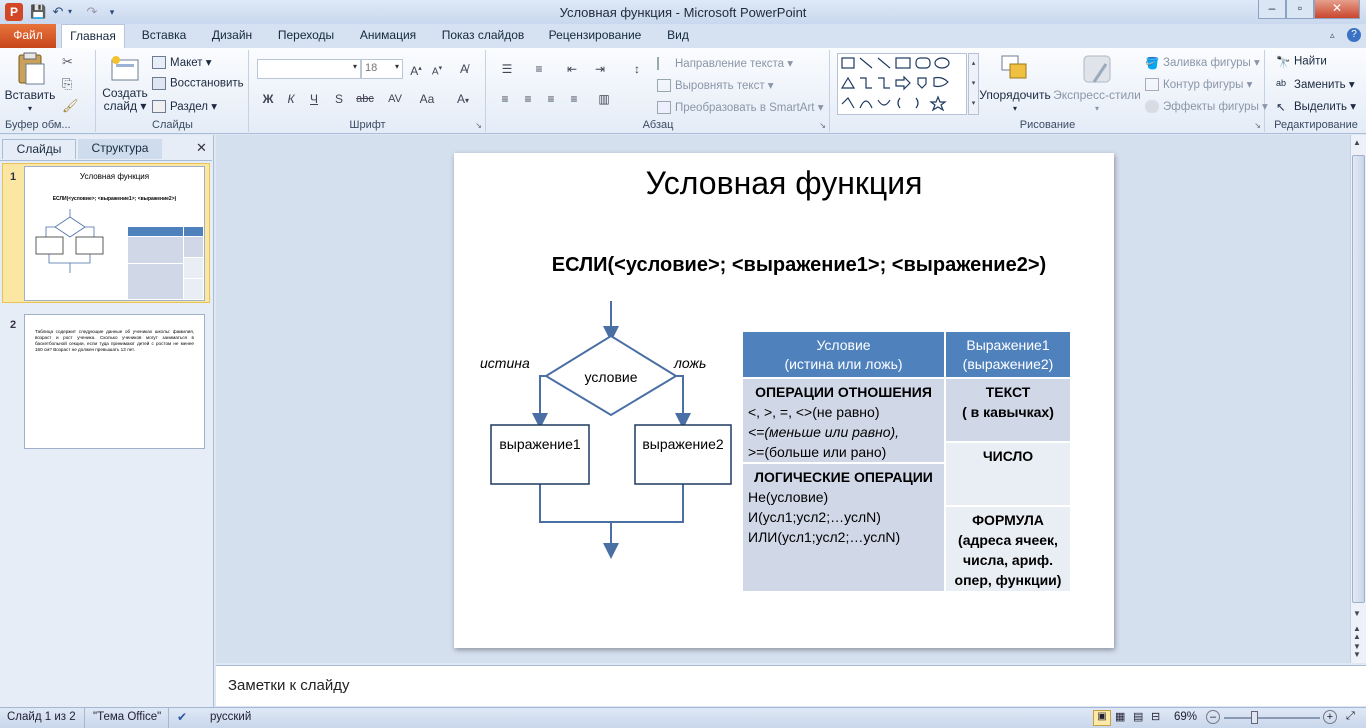  What do you see at coordinates (31, 68) in the screenshot?
I see `paste-icon` at bounding box center [31, 68].